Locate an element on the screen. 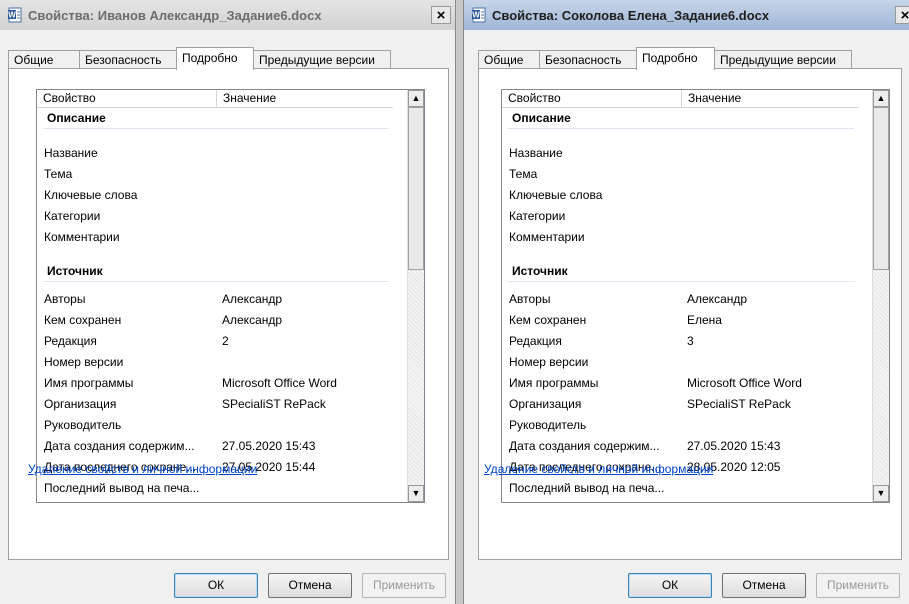 Image resolution: width=909 pixels, height=604 pixels. window-gap is located at coordinates (459, 302).